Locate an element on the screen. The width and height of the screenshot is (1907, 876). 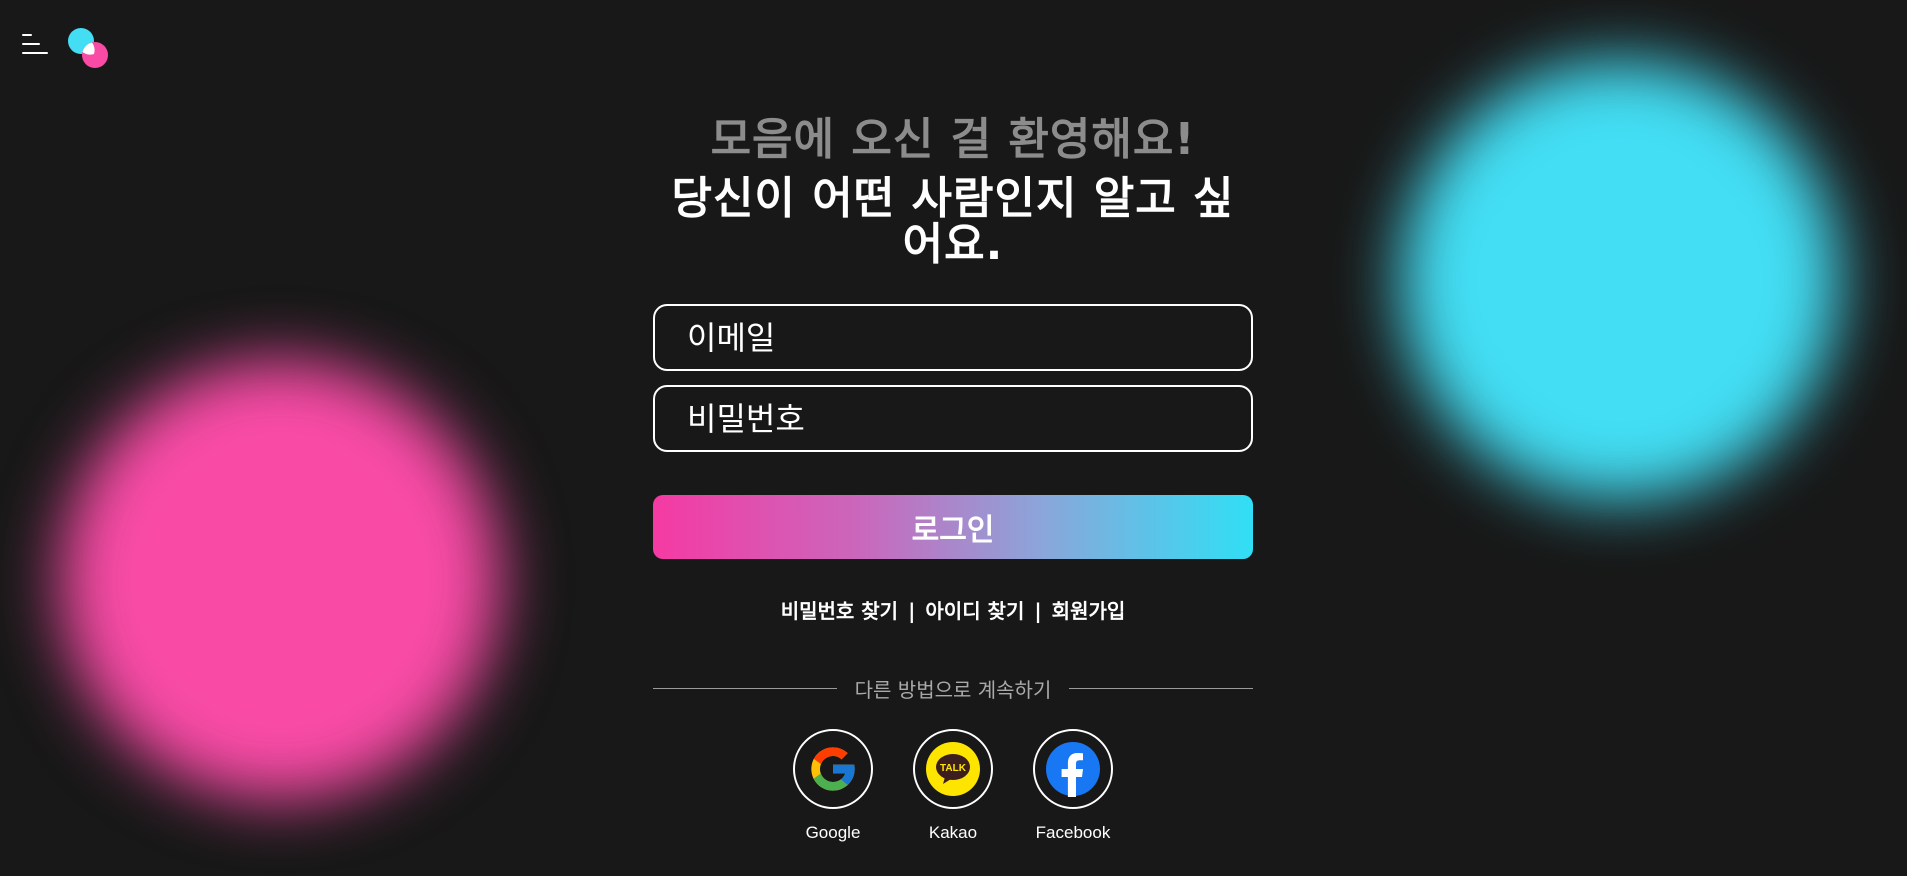
divider-text: 다른 방법으로 계속하기 is located at coordinates (953, 690).